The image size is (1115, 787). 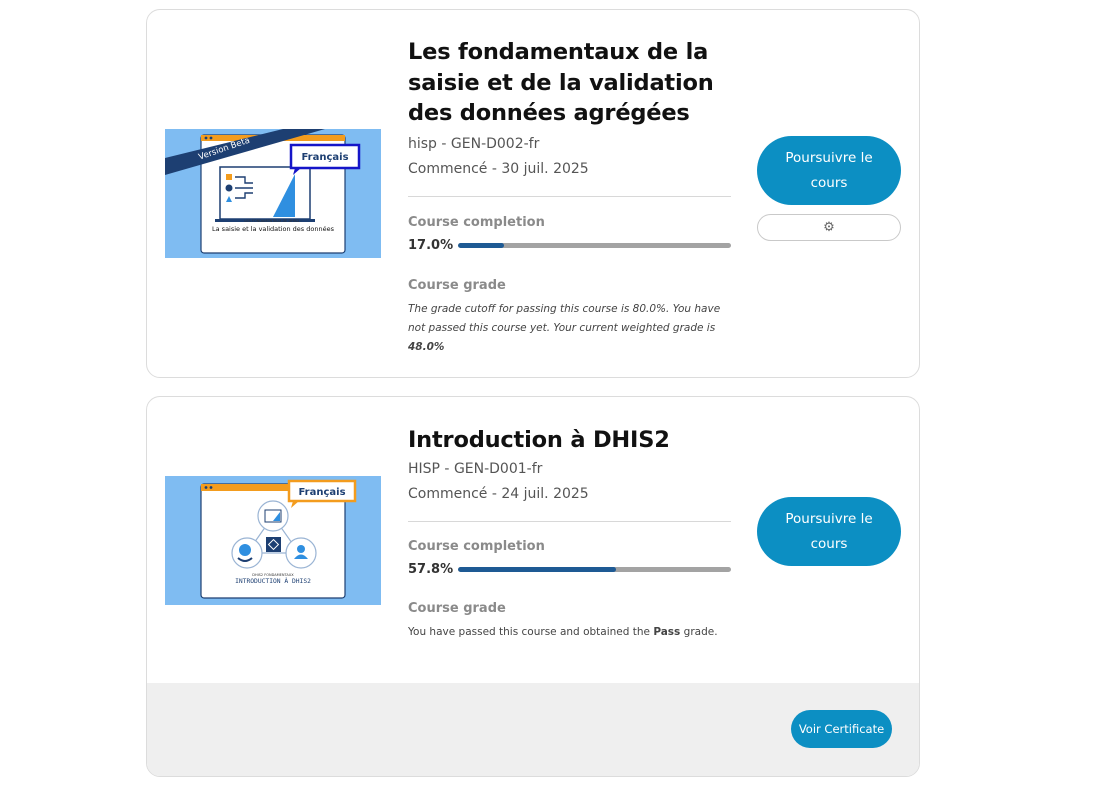 What do you see at coordinates (699, 631) in the screenshot?
I see `grade-text-suffix: grade.` at bounding box center [699, 631].